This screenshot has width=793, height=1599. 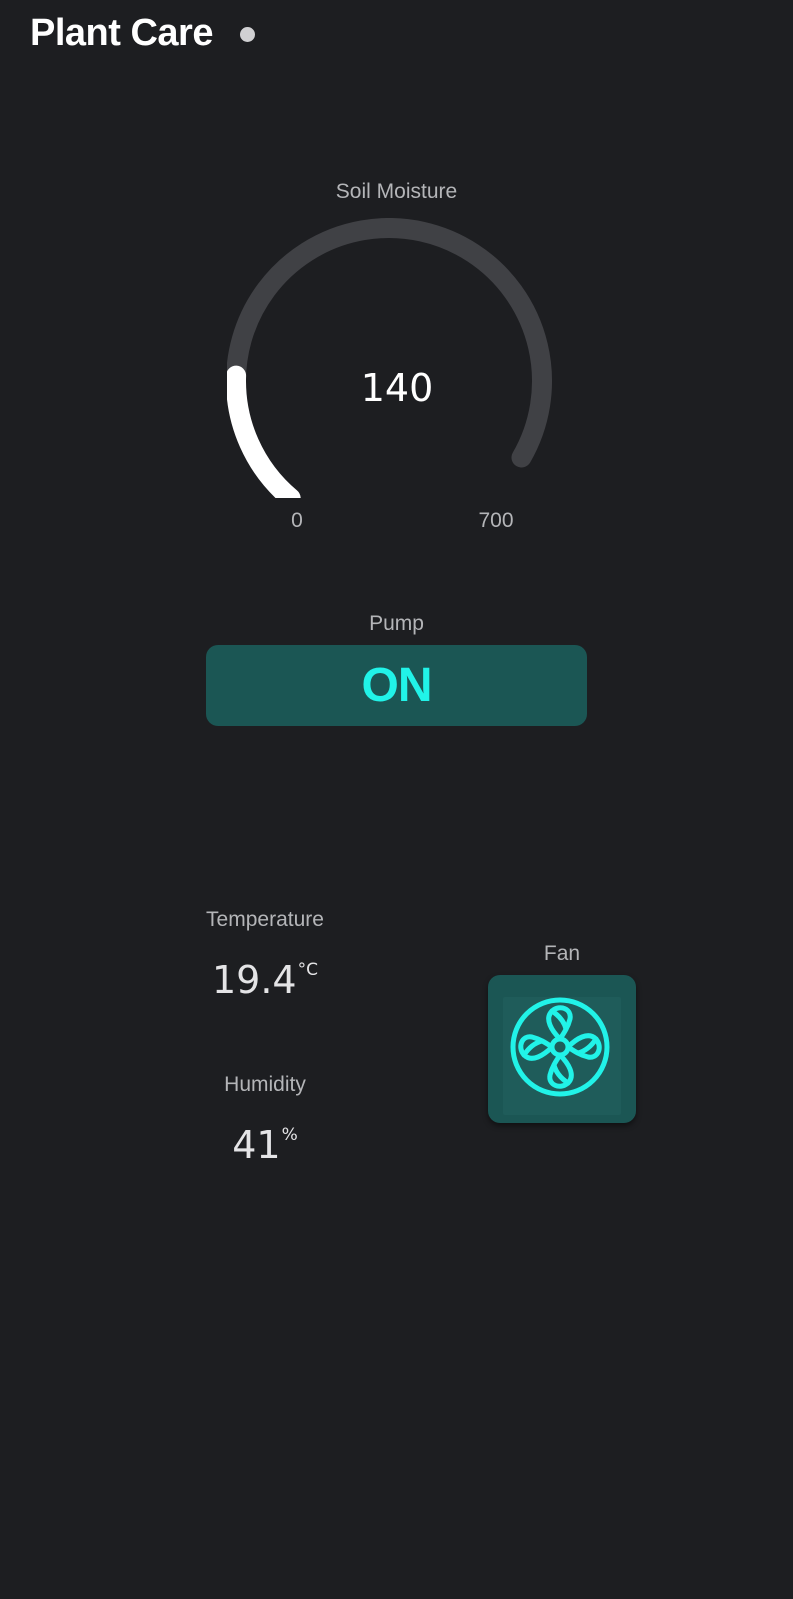 I want to click on pump-state-text: ON, so click(x=397, y=685).